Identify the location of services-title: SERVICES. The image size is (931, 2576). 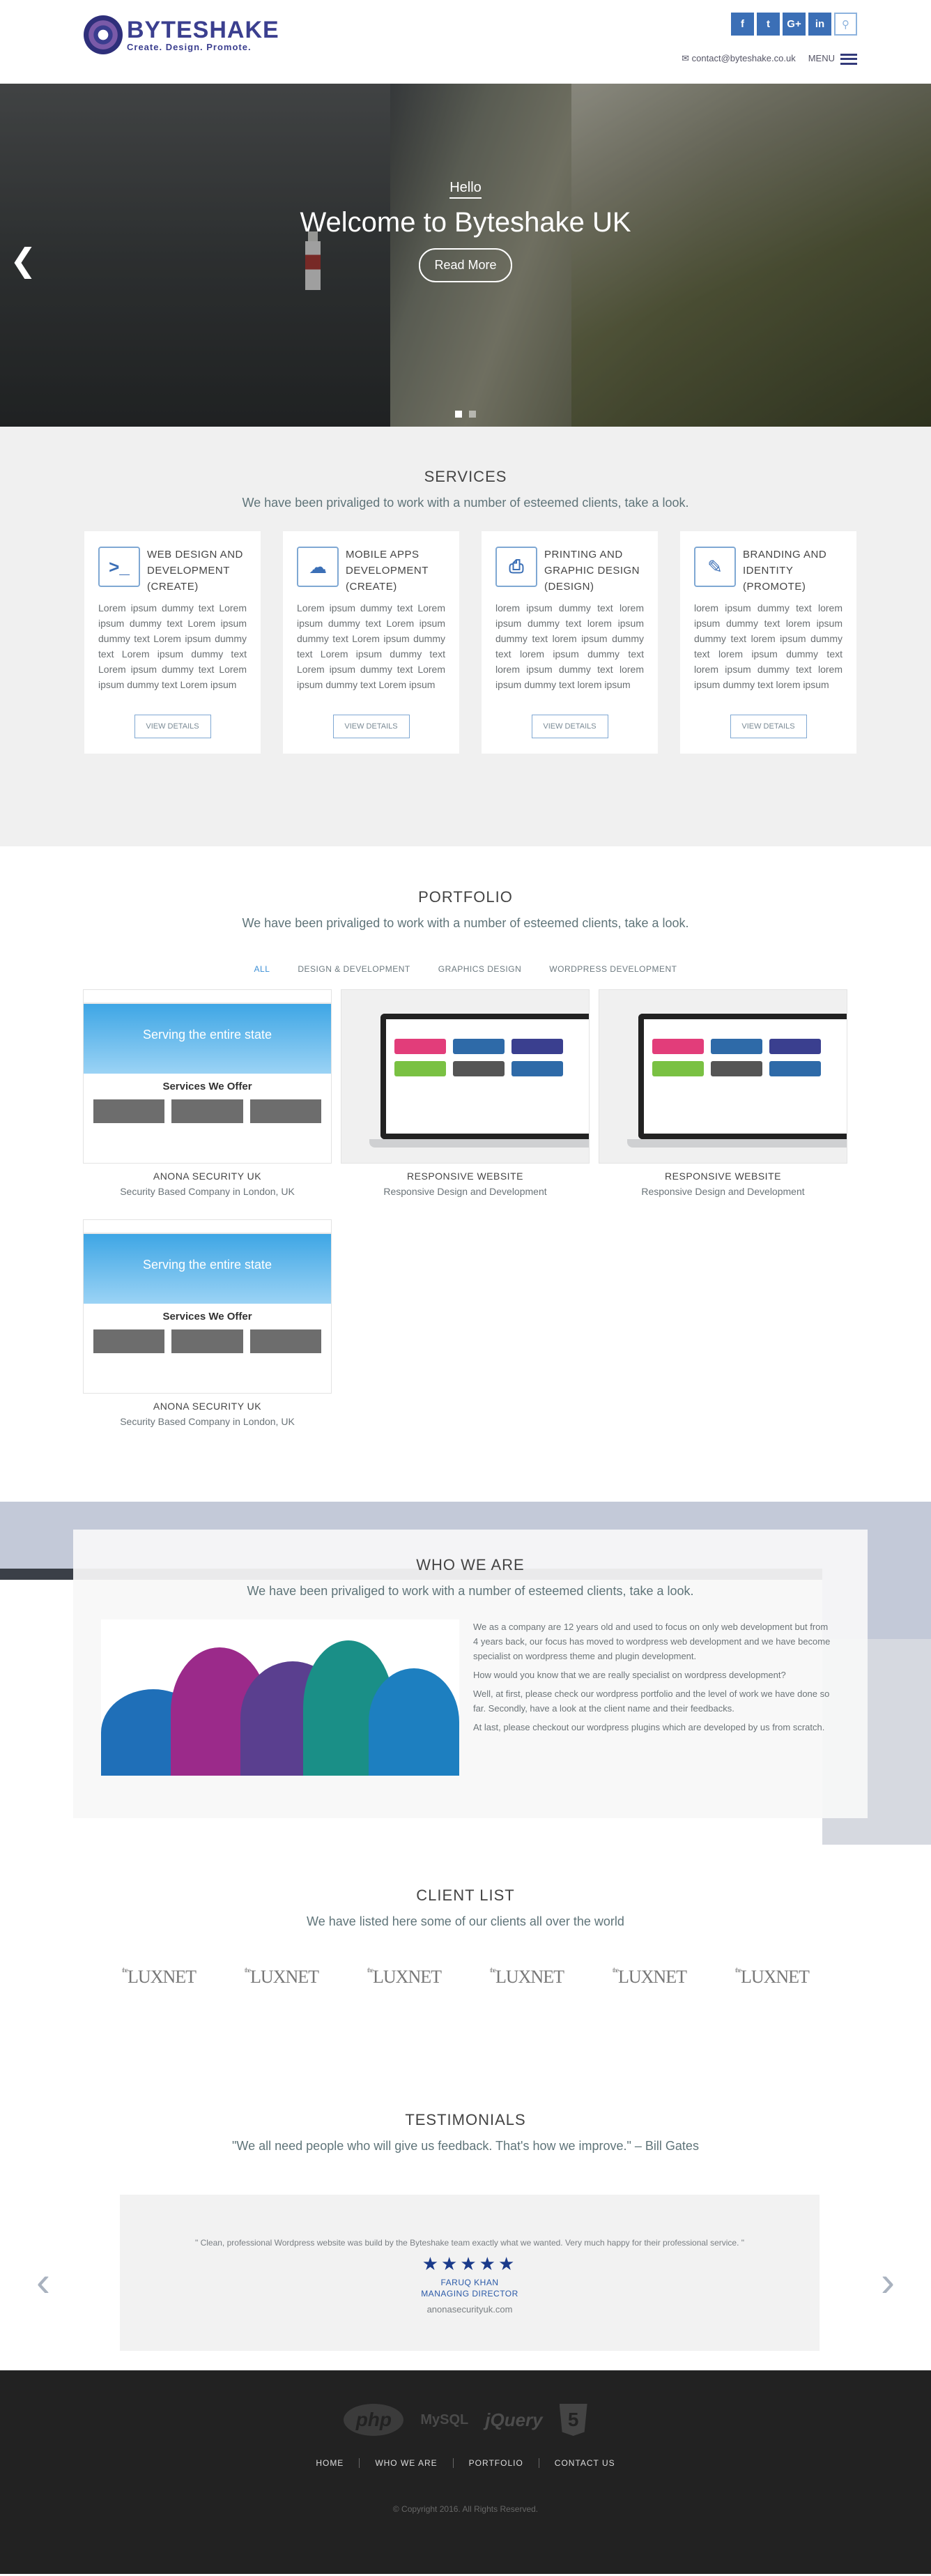
(465, 477).